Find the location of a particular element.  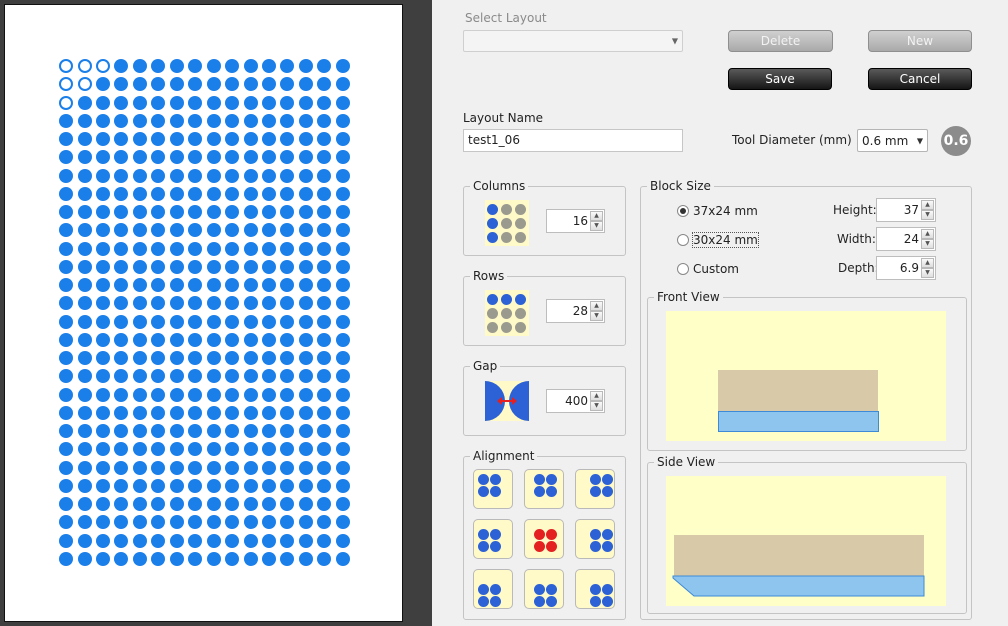

gap-stepper: 400 ▲ ▼ is located at coordinates (575, 401).